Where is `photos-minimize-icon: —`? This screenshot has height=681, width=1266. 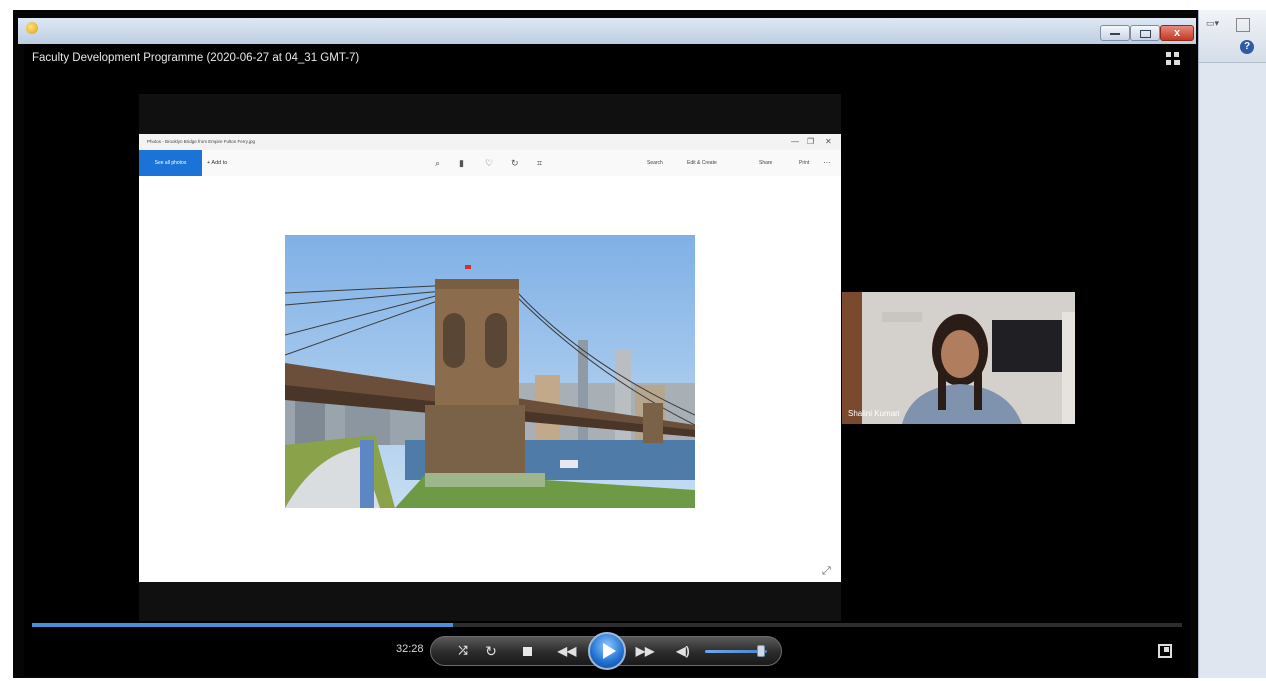 photos-minimize-icon: — is located at coordinates (795, 141).